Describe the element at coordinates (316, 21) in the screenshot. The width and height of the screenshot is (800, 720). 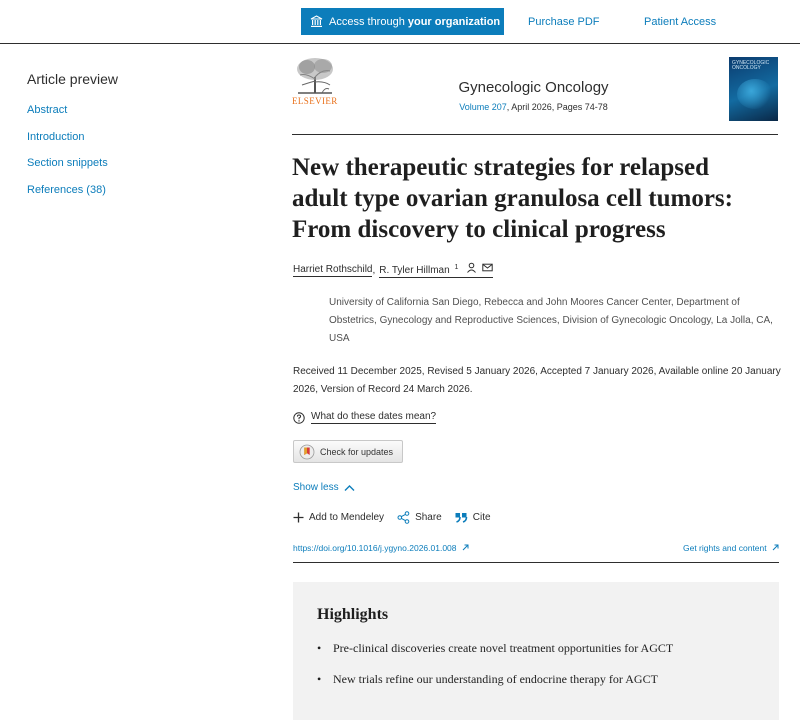
I see `institution-icon` at that location.